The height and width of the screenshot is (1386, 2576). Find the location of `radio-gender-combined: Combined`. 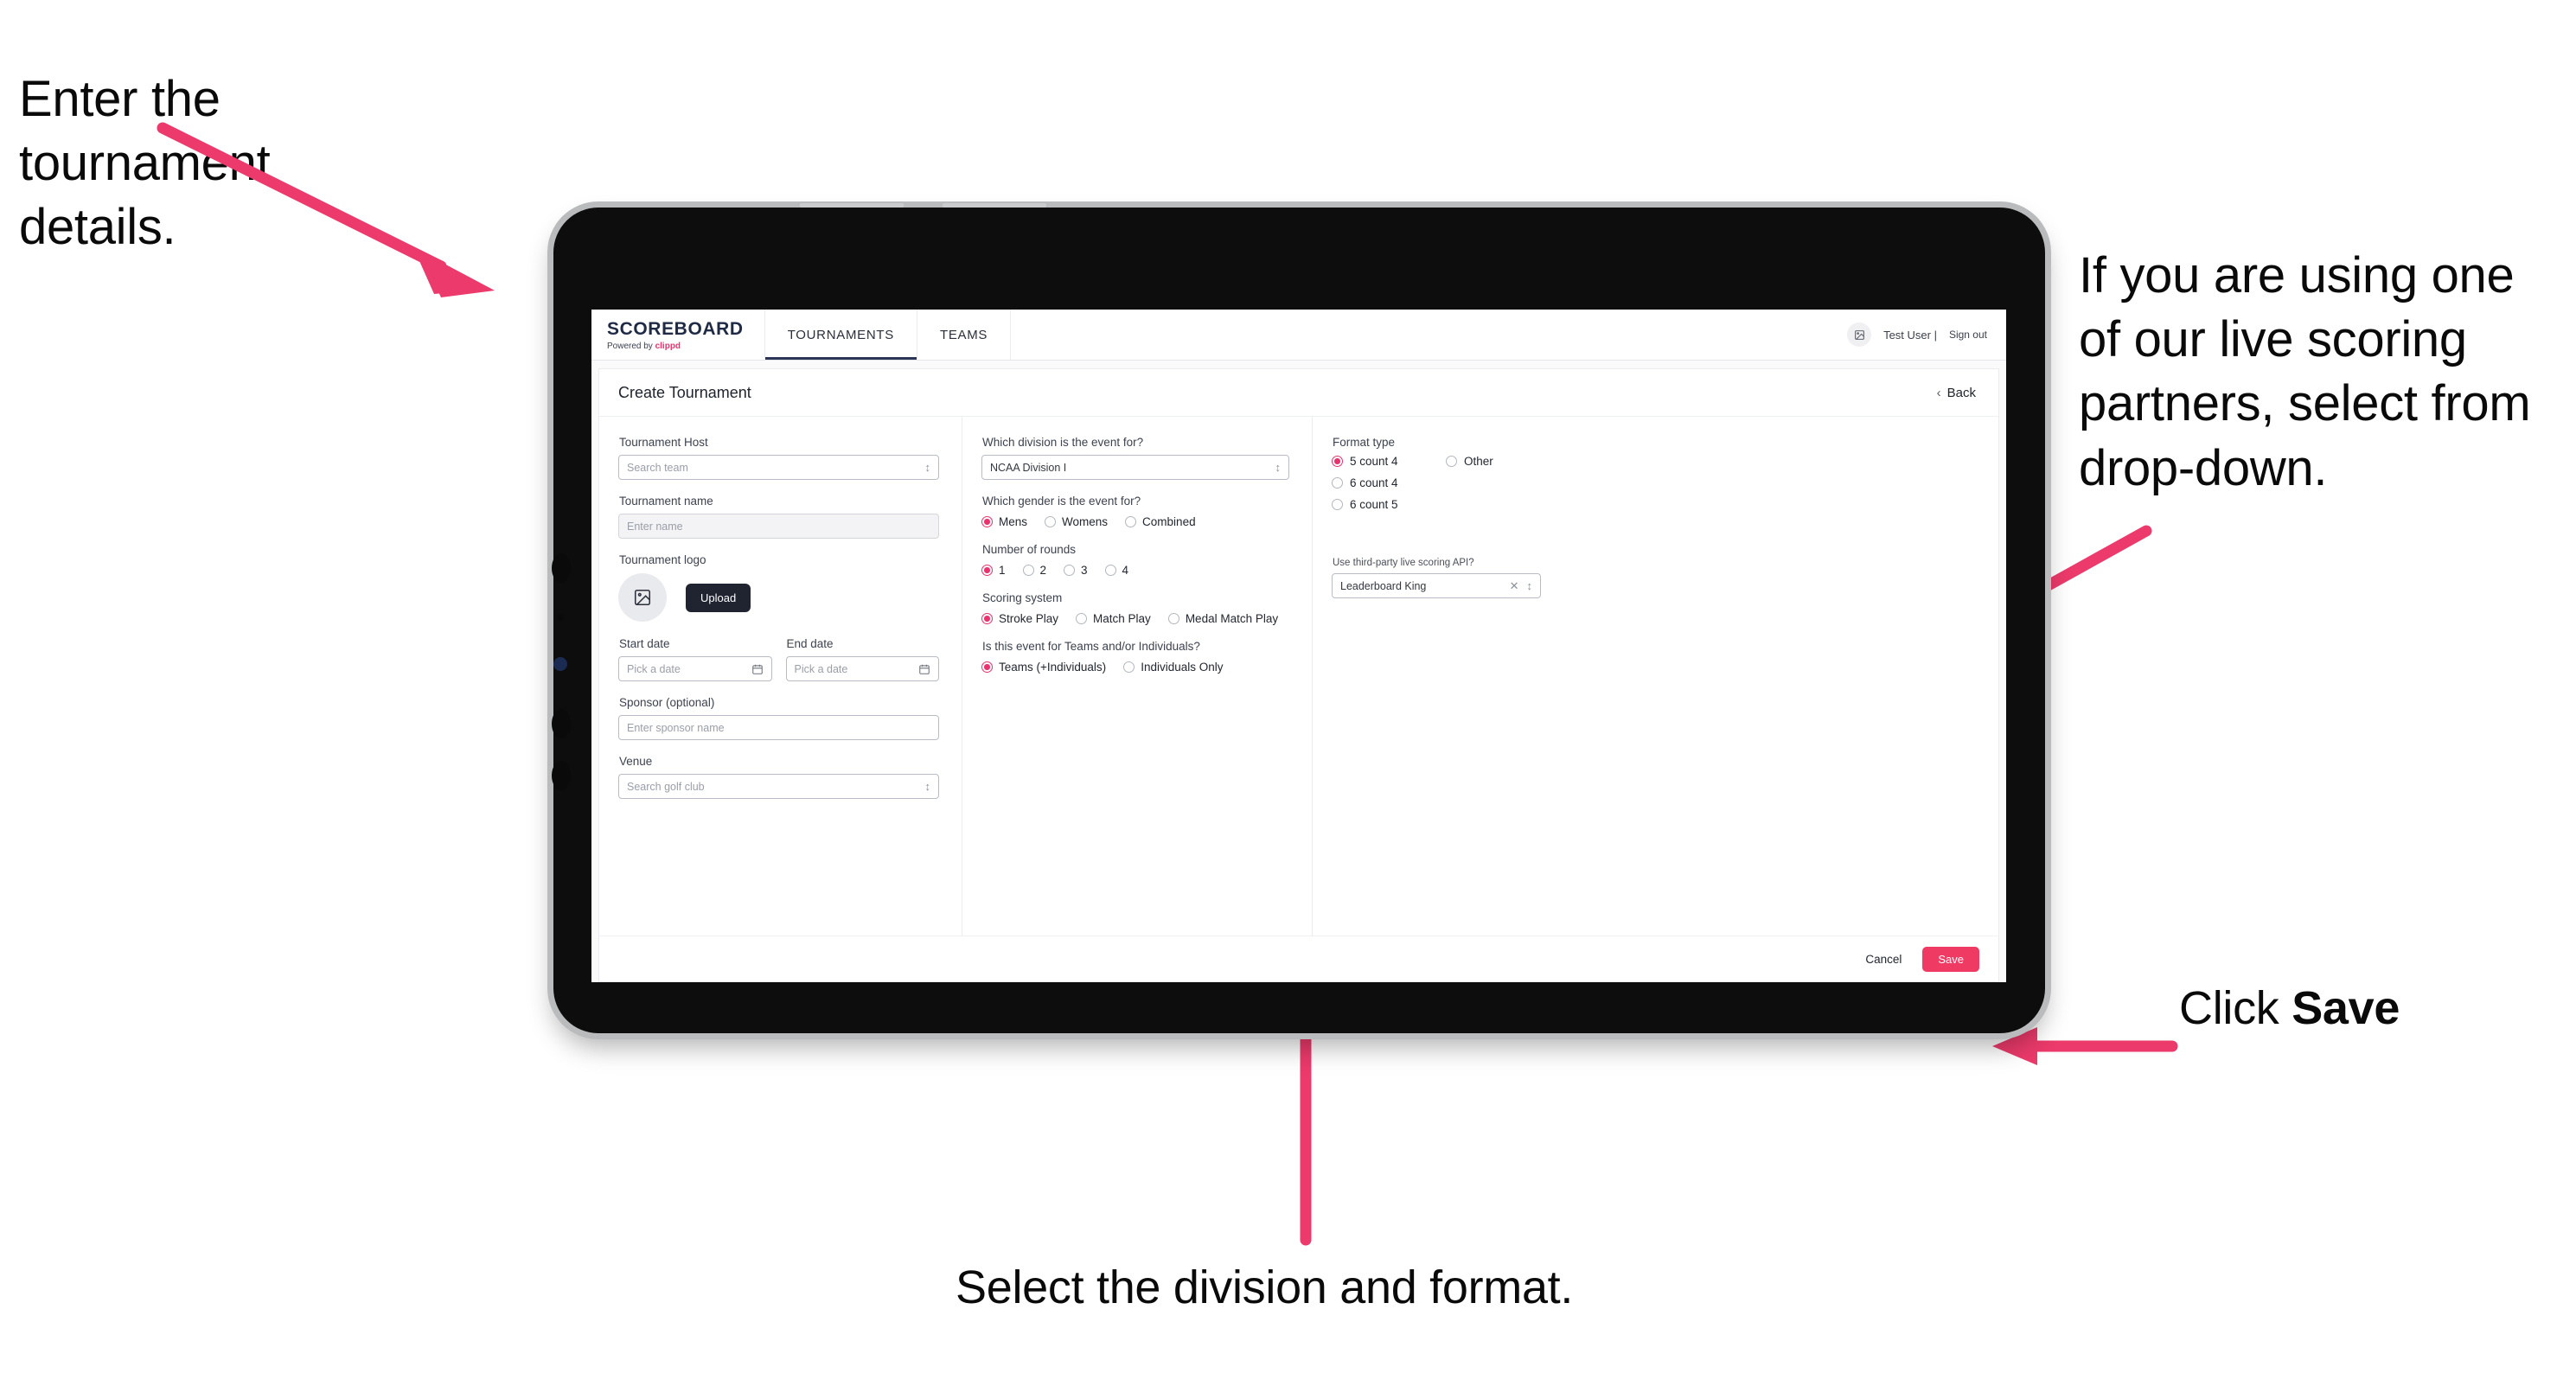

radio-gender-combined: Combined is located at coordinates (1161, 522).